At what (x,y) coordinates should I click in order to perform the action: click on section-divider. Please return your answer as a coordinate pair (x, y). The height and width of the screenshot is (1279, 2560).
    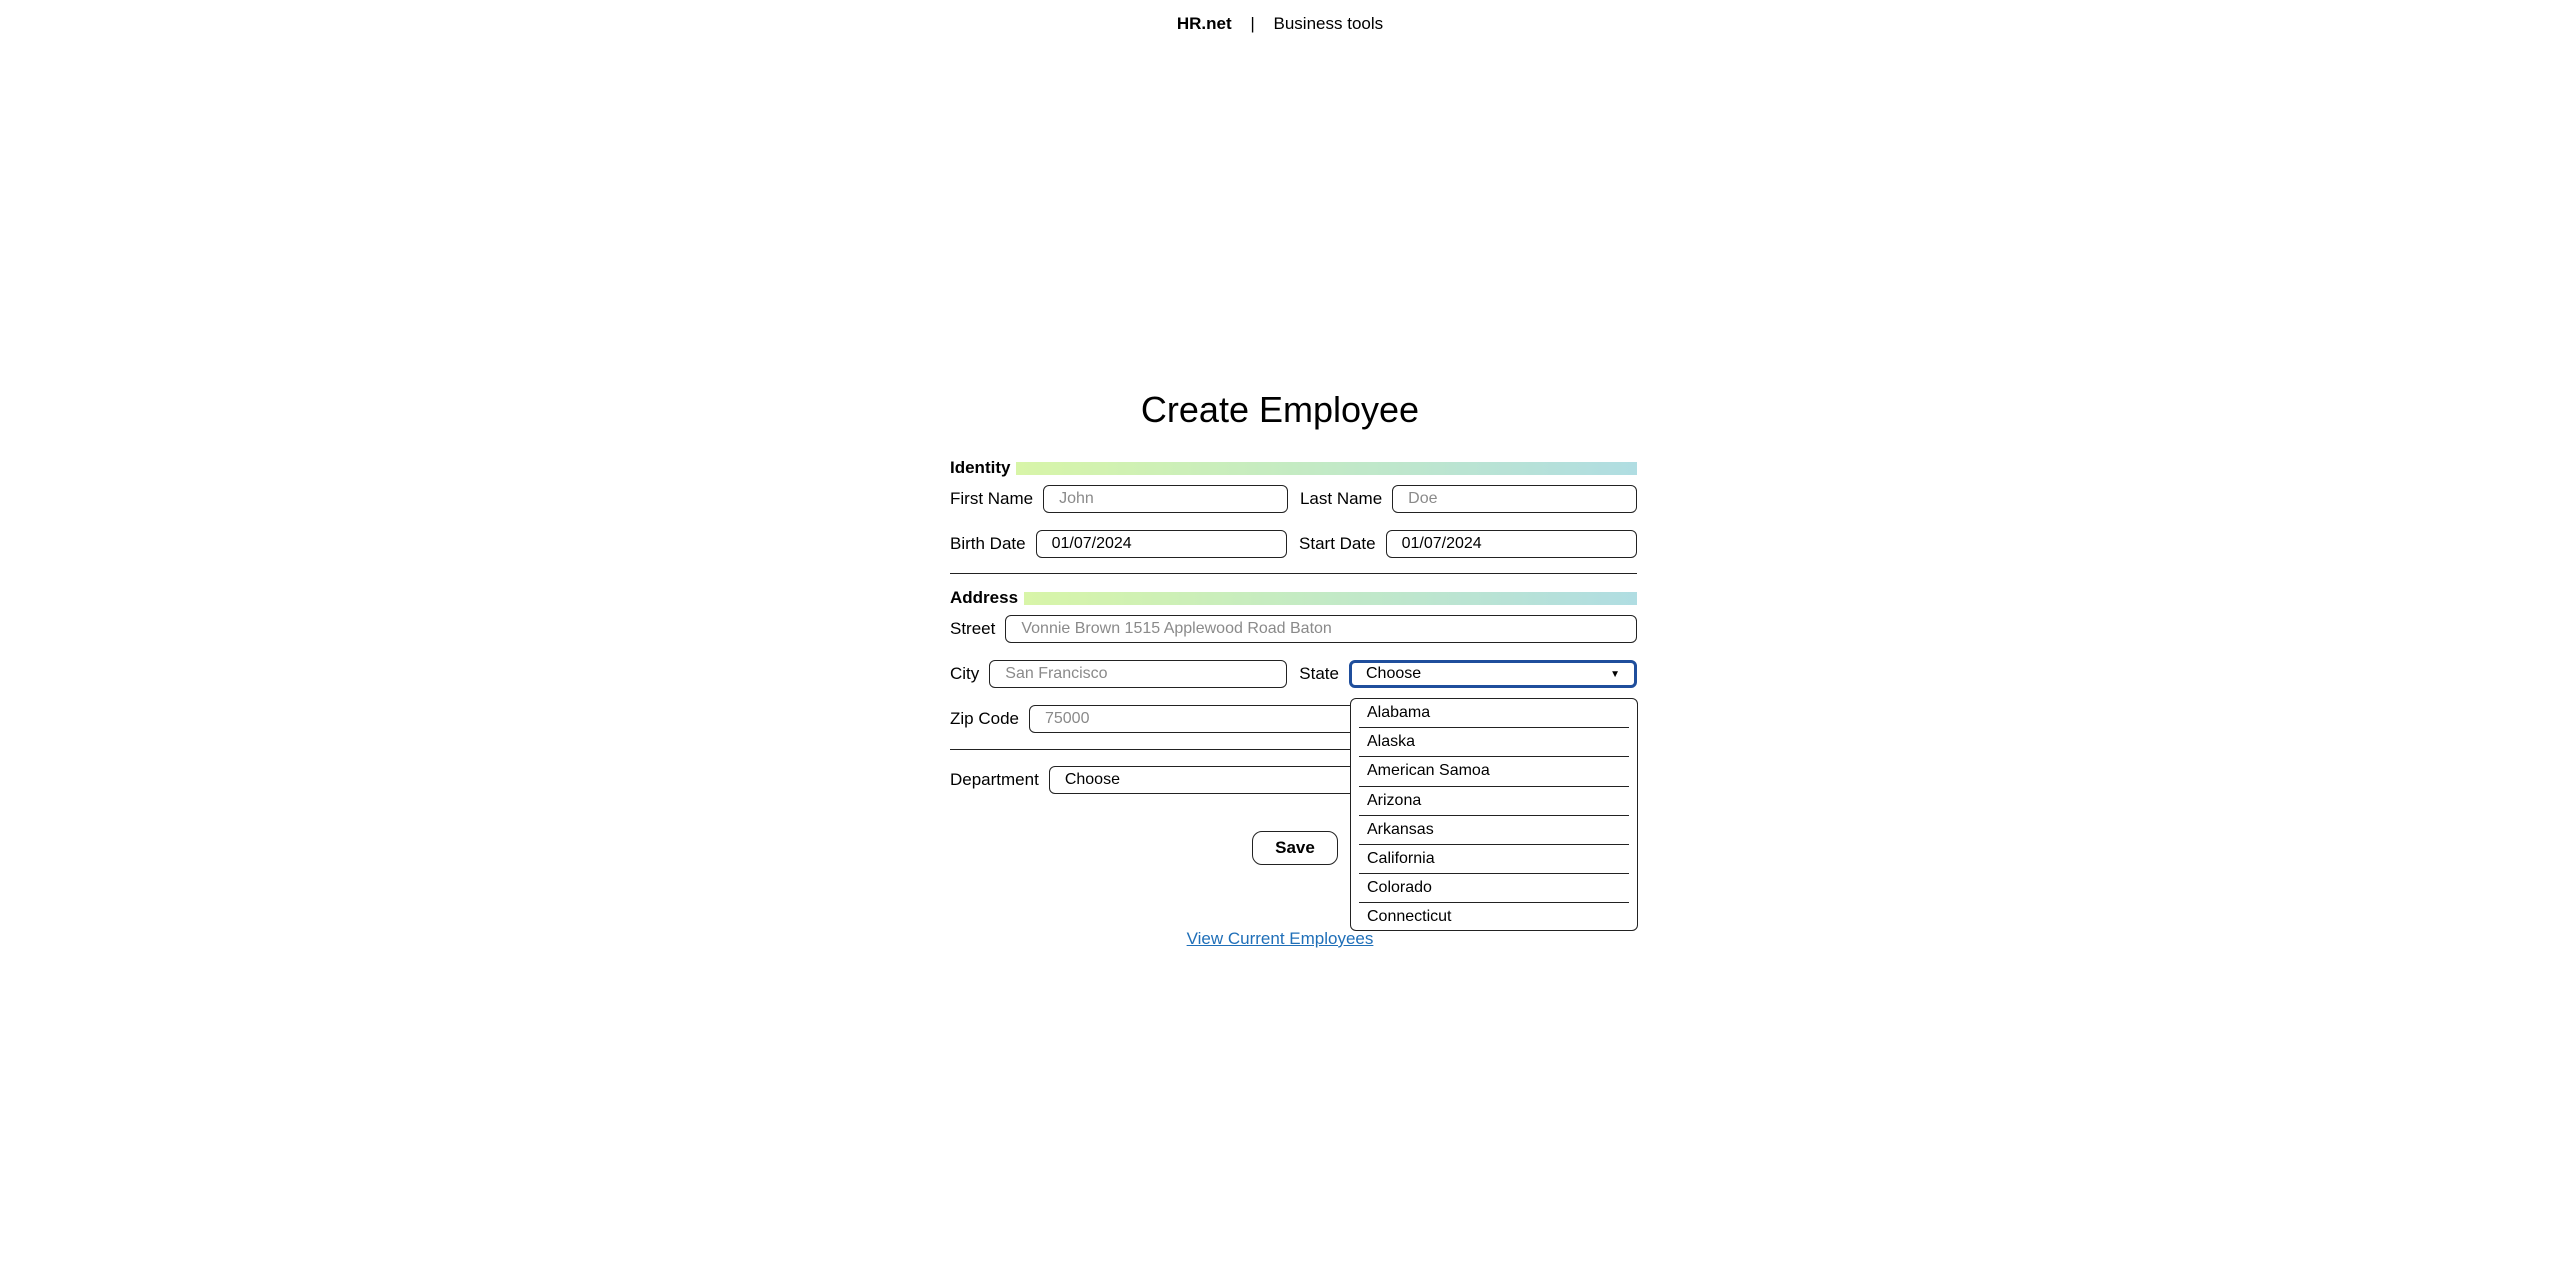
    Looking at the image, I should click on (1293, 573).